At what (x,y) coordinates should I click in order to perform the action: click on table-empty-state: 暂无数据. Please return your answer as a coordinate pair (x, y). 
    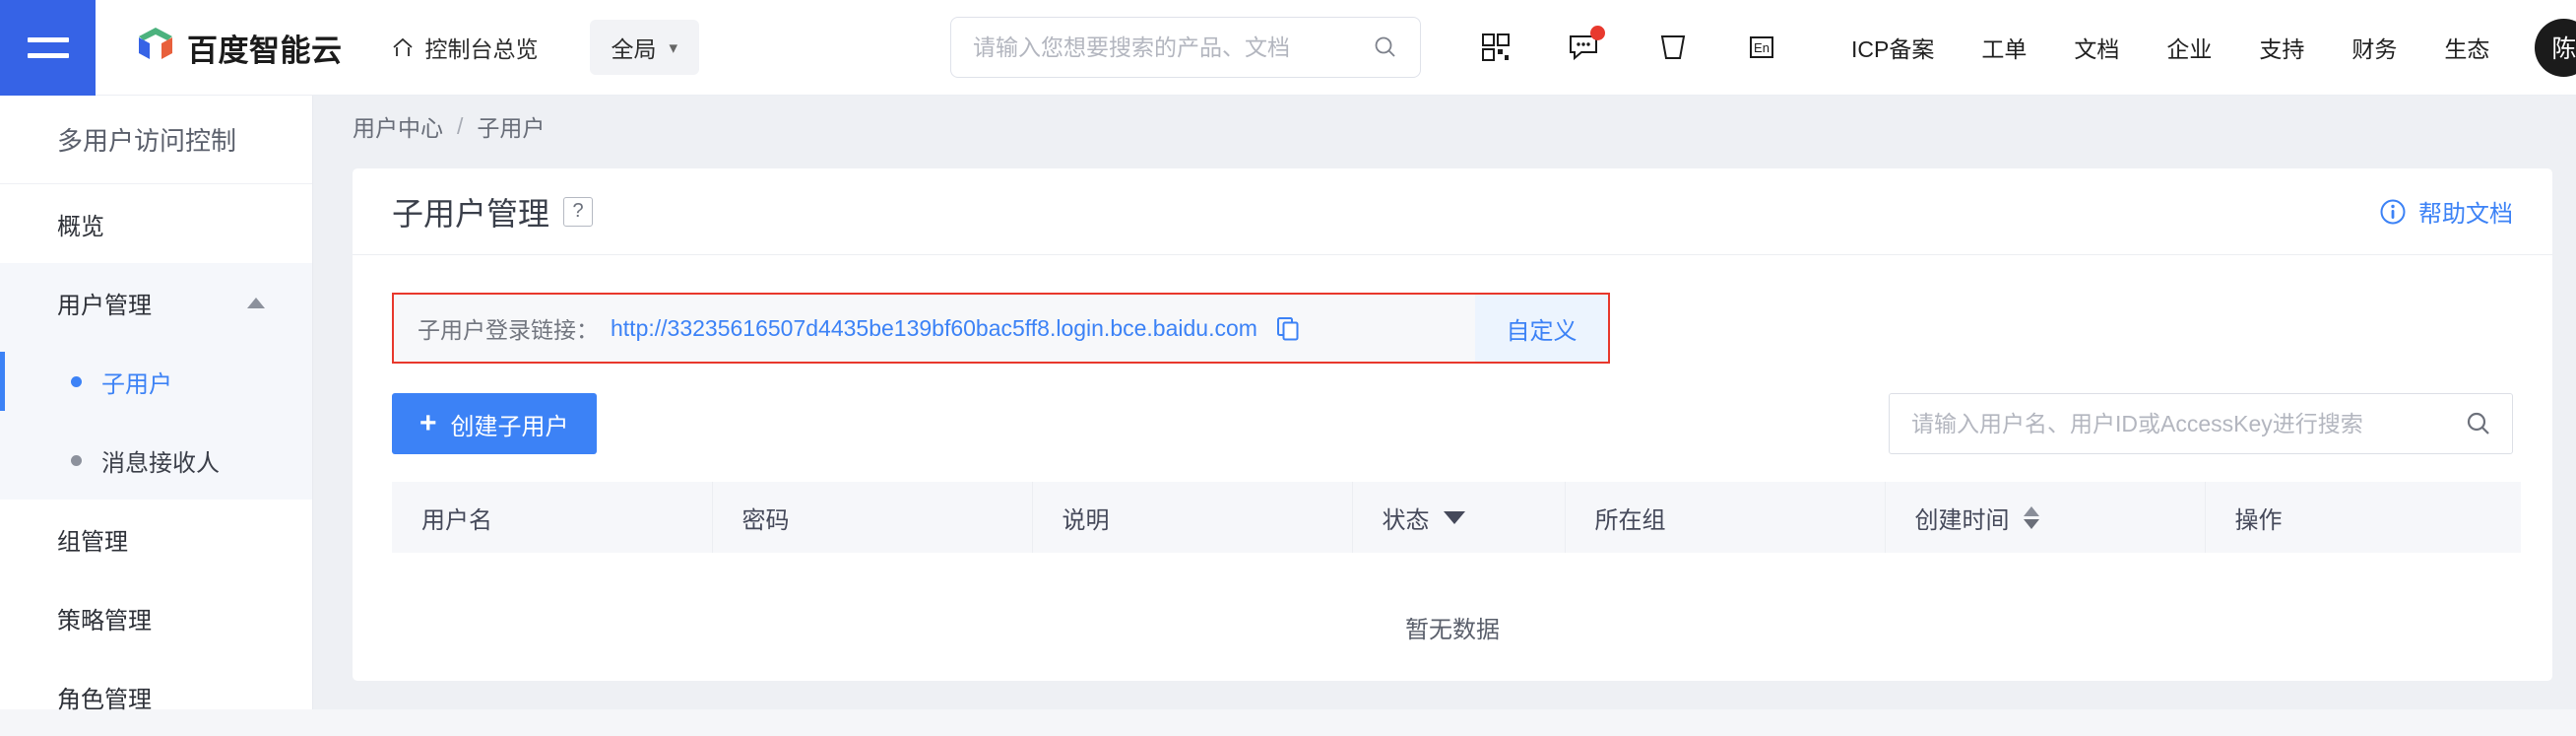
    Looking at the image, I should click on (1452, 629).